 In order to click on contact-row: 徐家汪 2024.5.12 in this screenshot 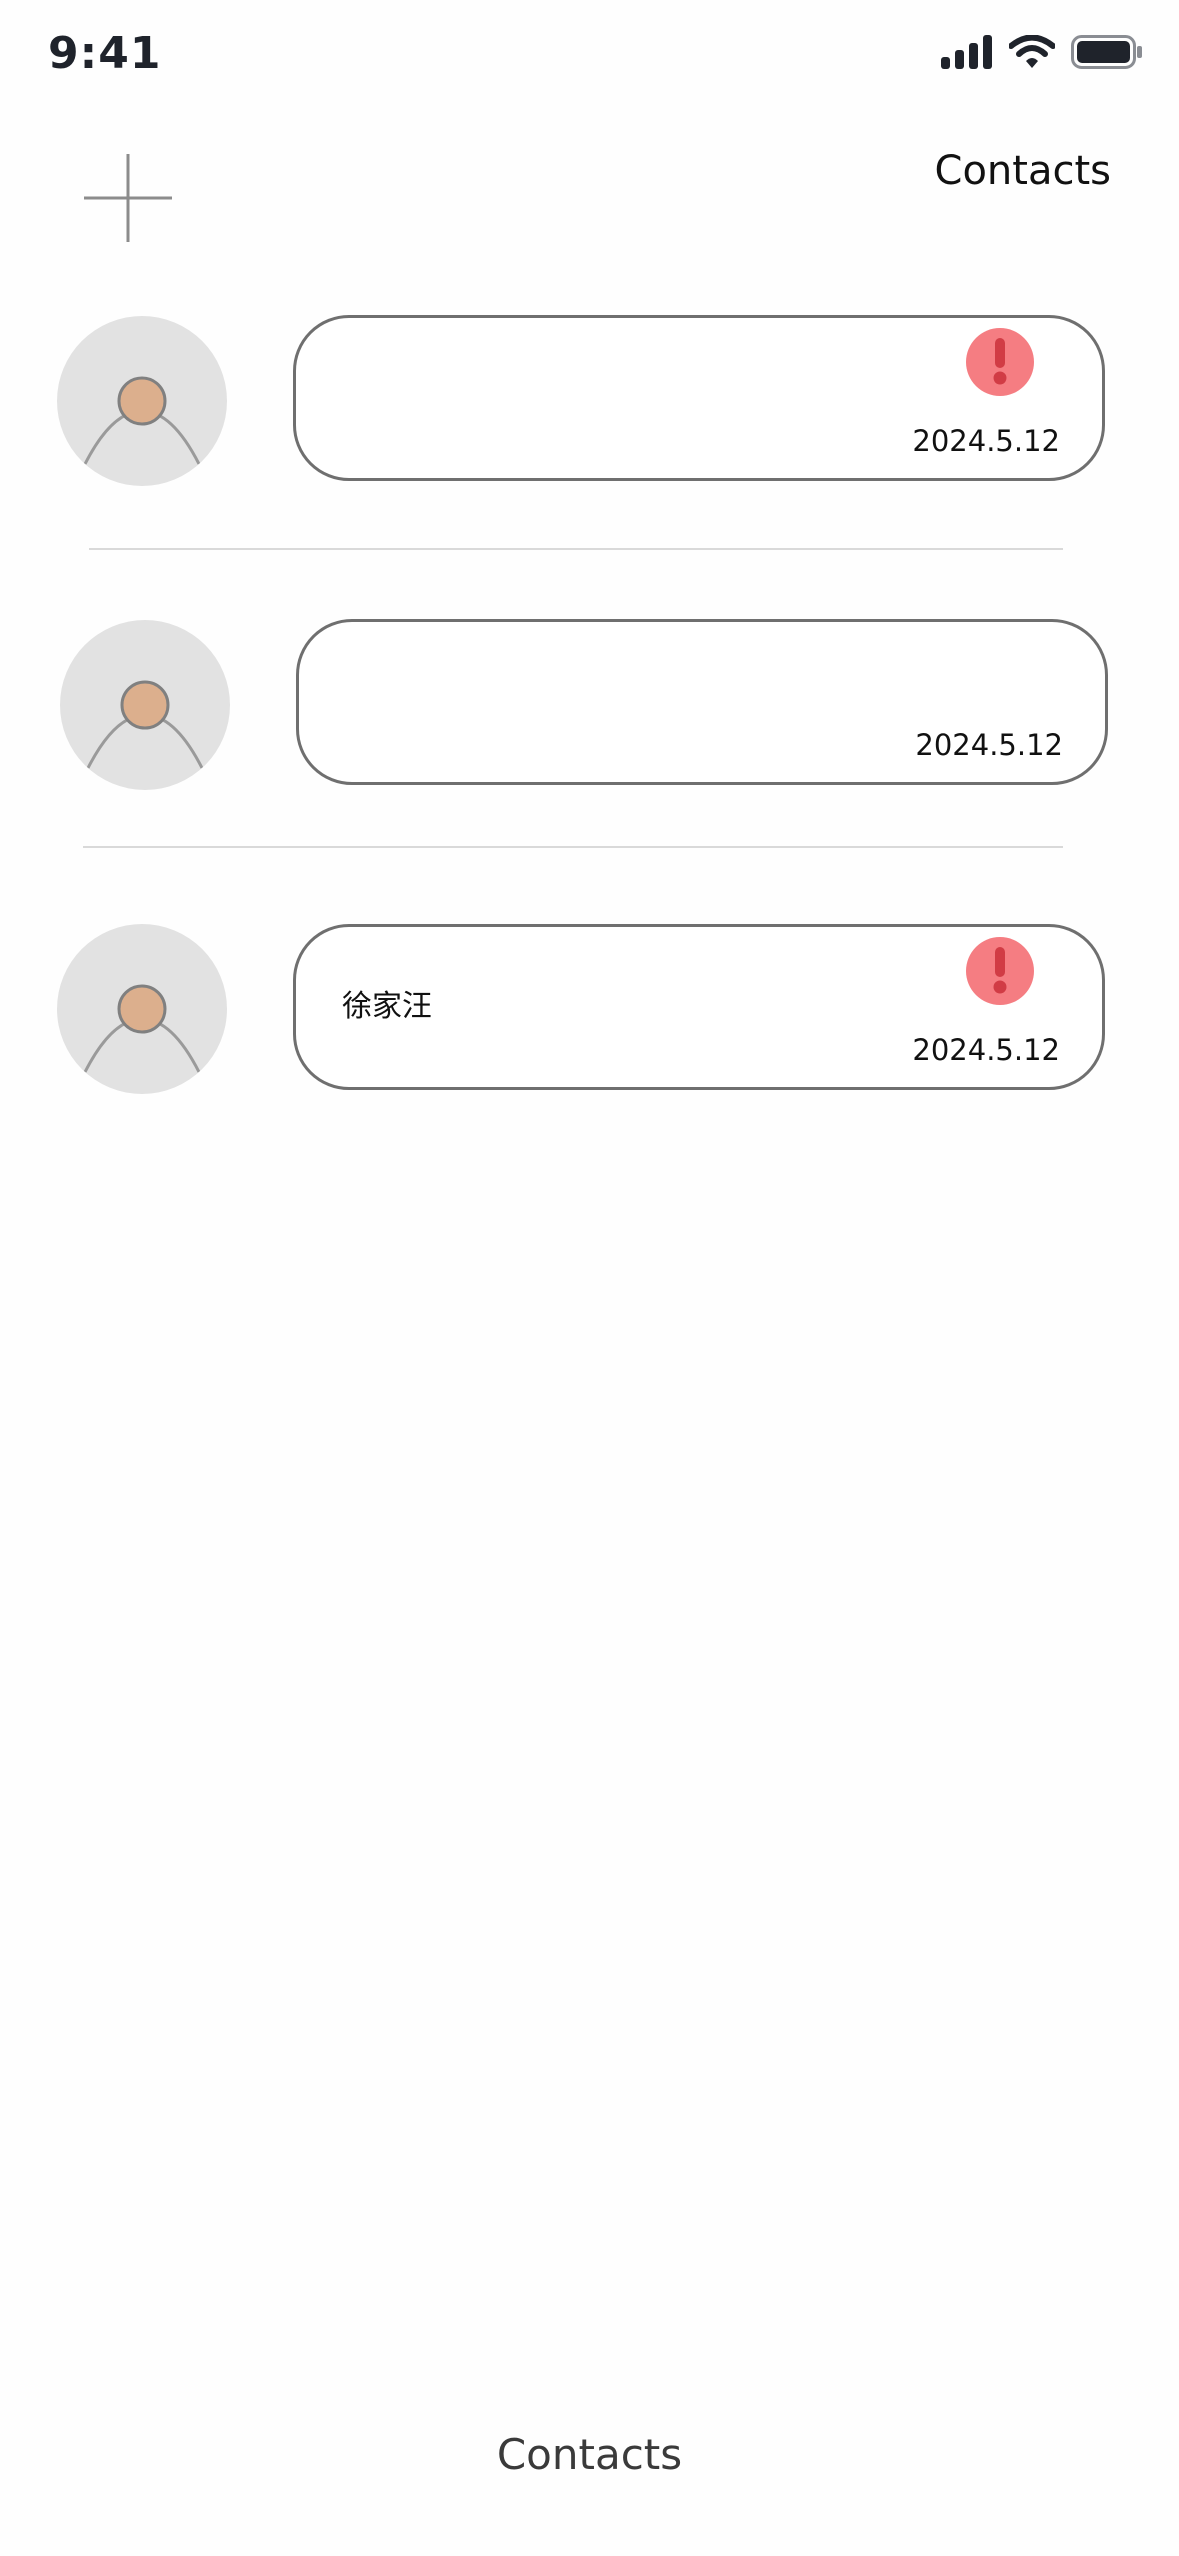, I will do `click(589, 1009)`.